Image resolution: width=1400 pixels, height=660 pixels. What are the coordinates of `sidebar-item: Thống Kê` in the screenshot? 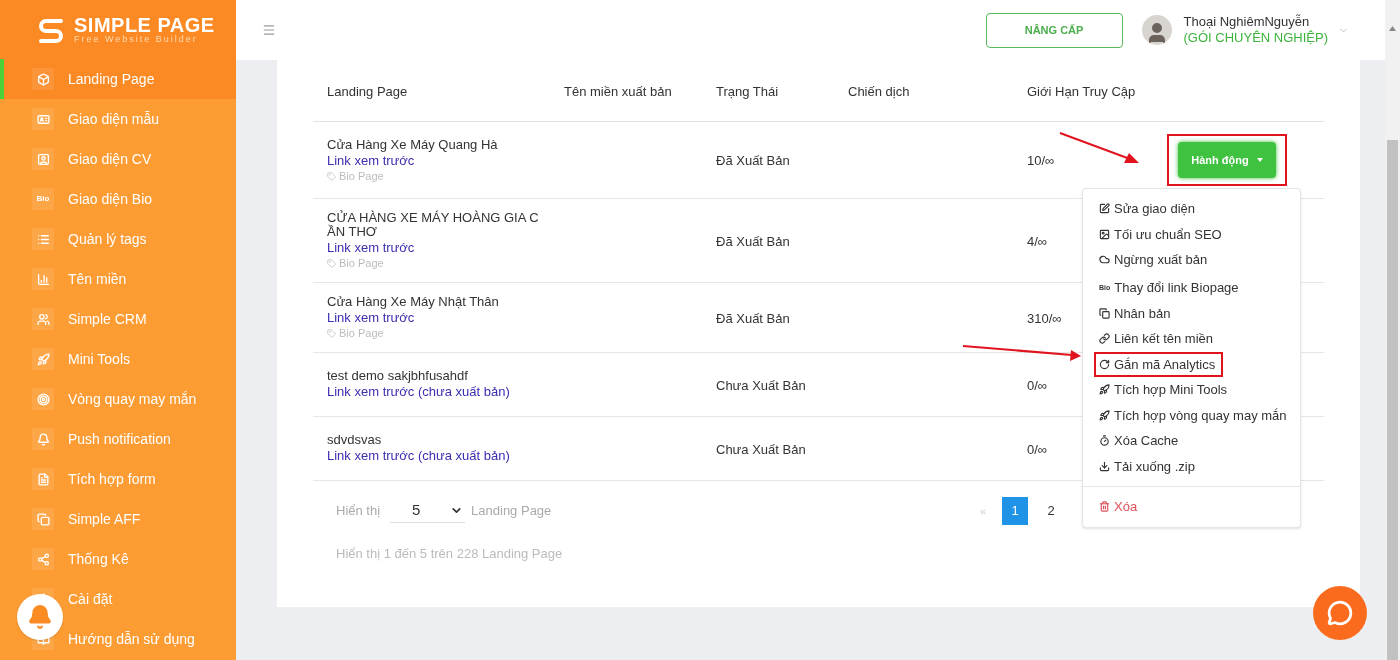 It's located at (118, 559).